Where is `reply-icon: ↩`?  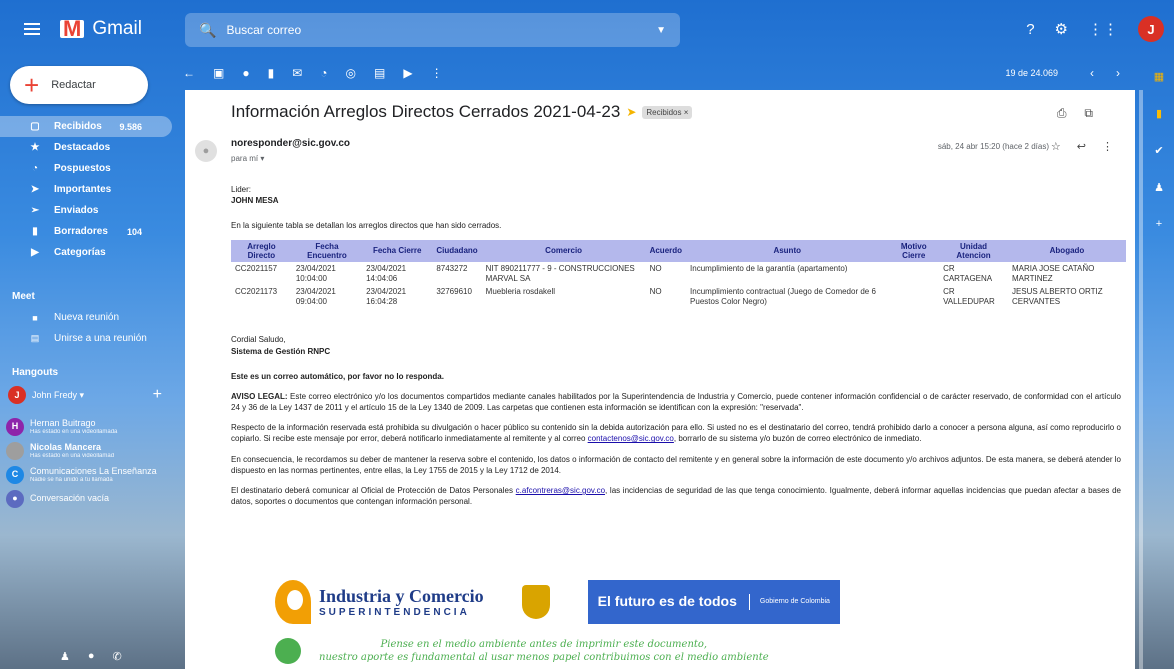
reply-icon: ↩ is located at coordinates (1081, 146).